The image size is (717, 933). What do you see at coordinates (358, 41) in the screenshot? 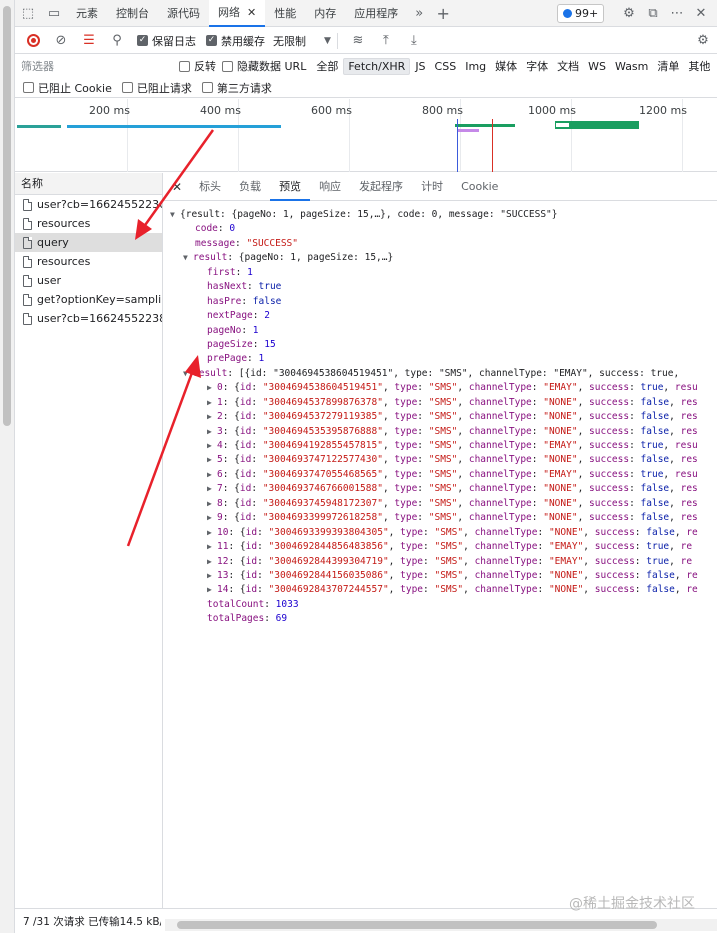
I see `network-conditions-button: ≋` at bounding box center [358, 41].